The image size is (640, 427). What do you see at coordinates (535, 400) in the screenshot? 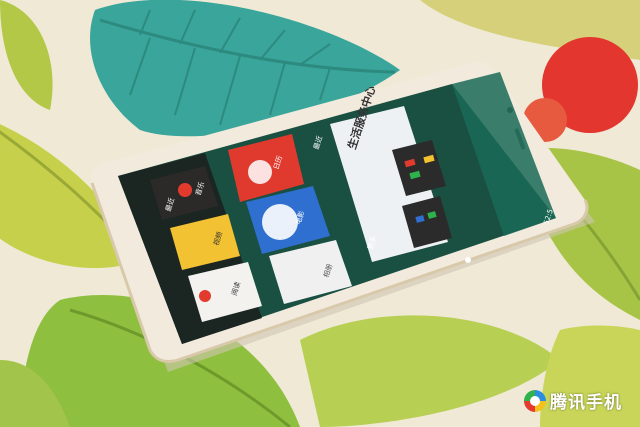
I see `tencent-logo-icon` at bounding box center [535, 400].